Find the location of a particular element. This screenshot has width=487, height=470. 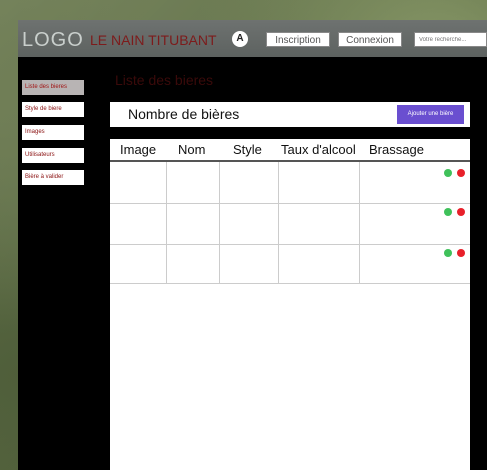

table-header: Image Nom Style Taux d'alcool Brassage is located at coordinates (290, 150).